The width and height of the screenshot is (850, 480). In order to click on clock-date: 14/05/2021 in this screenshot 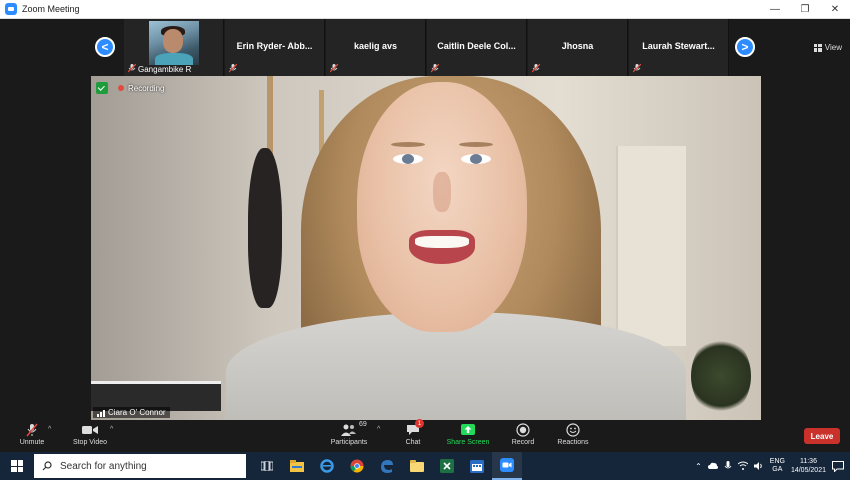, I will do `click(808, 470)`.